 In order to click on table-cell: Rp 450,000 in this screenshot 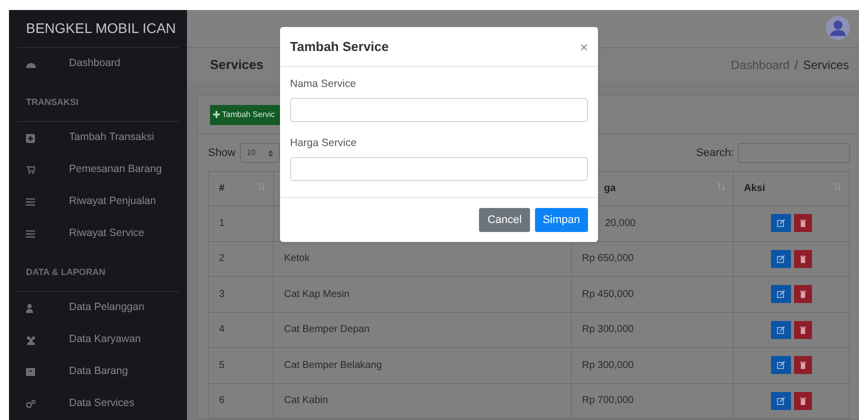, I will do `click(608, 294)`.